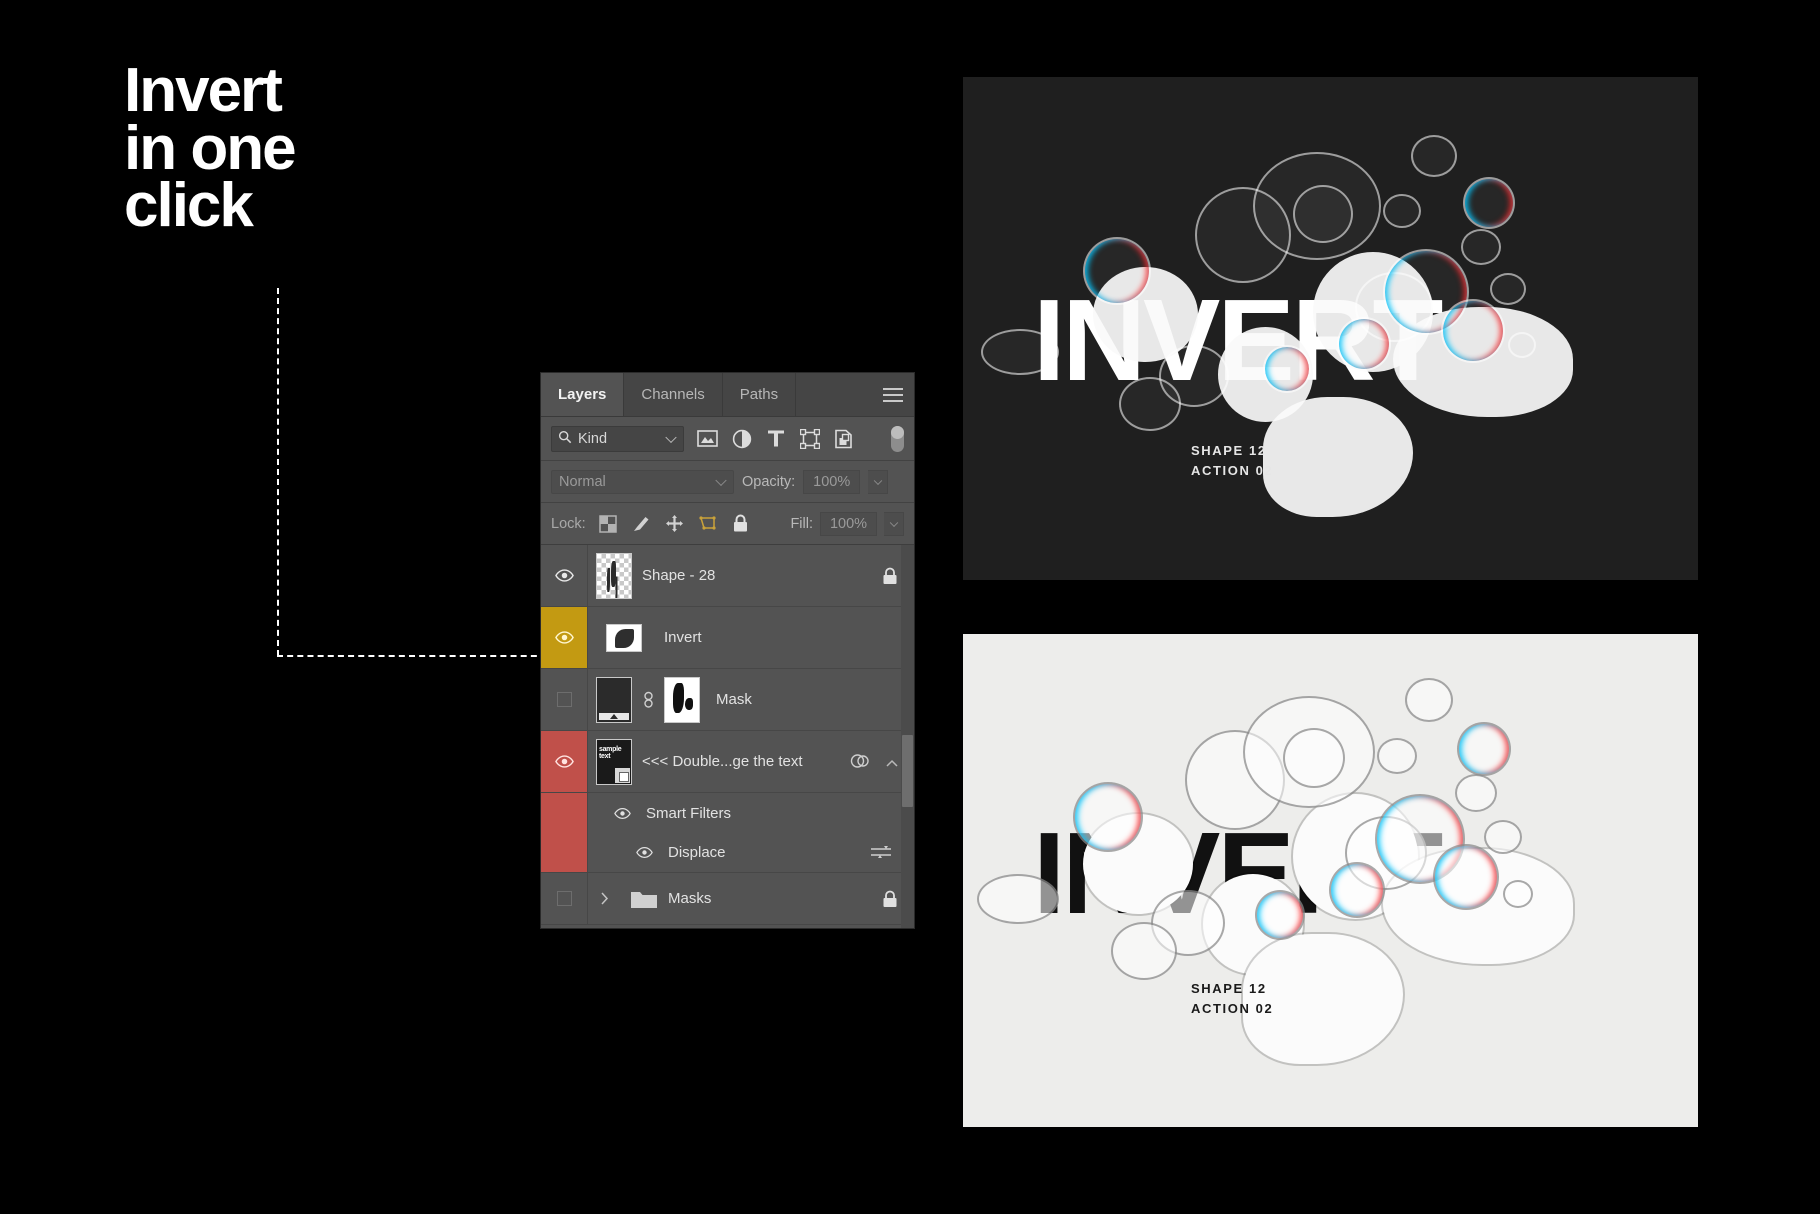 This screenshot has width=1820, height=1214. Describe the element at coordinates (624, 637) in the screenshot. I see `adjustment-layer-thumbnail` at that location.